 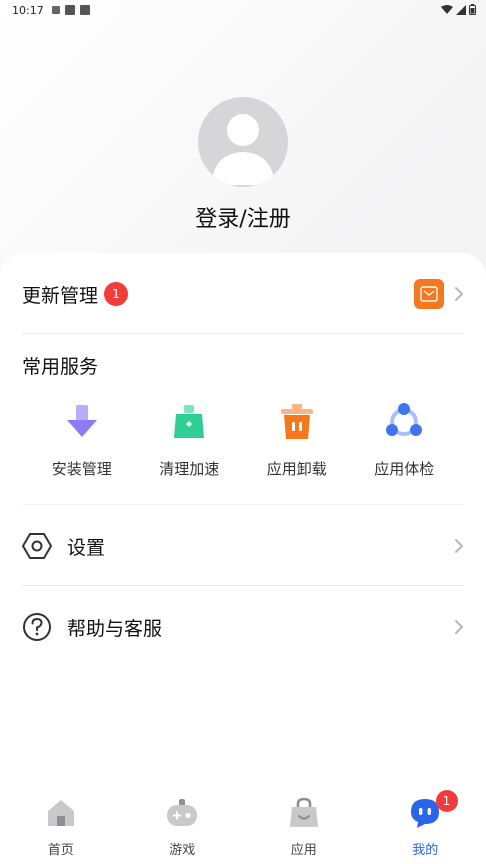 What do you see at coordinates (182, 850) in the screenshot?
I see `nav-label: 游戏` at bounding box center [182, 850].